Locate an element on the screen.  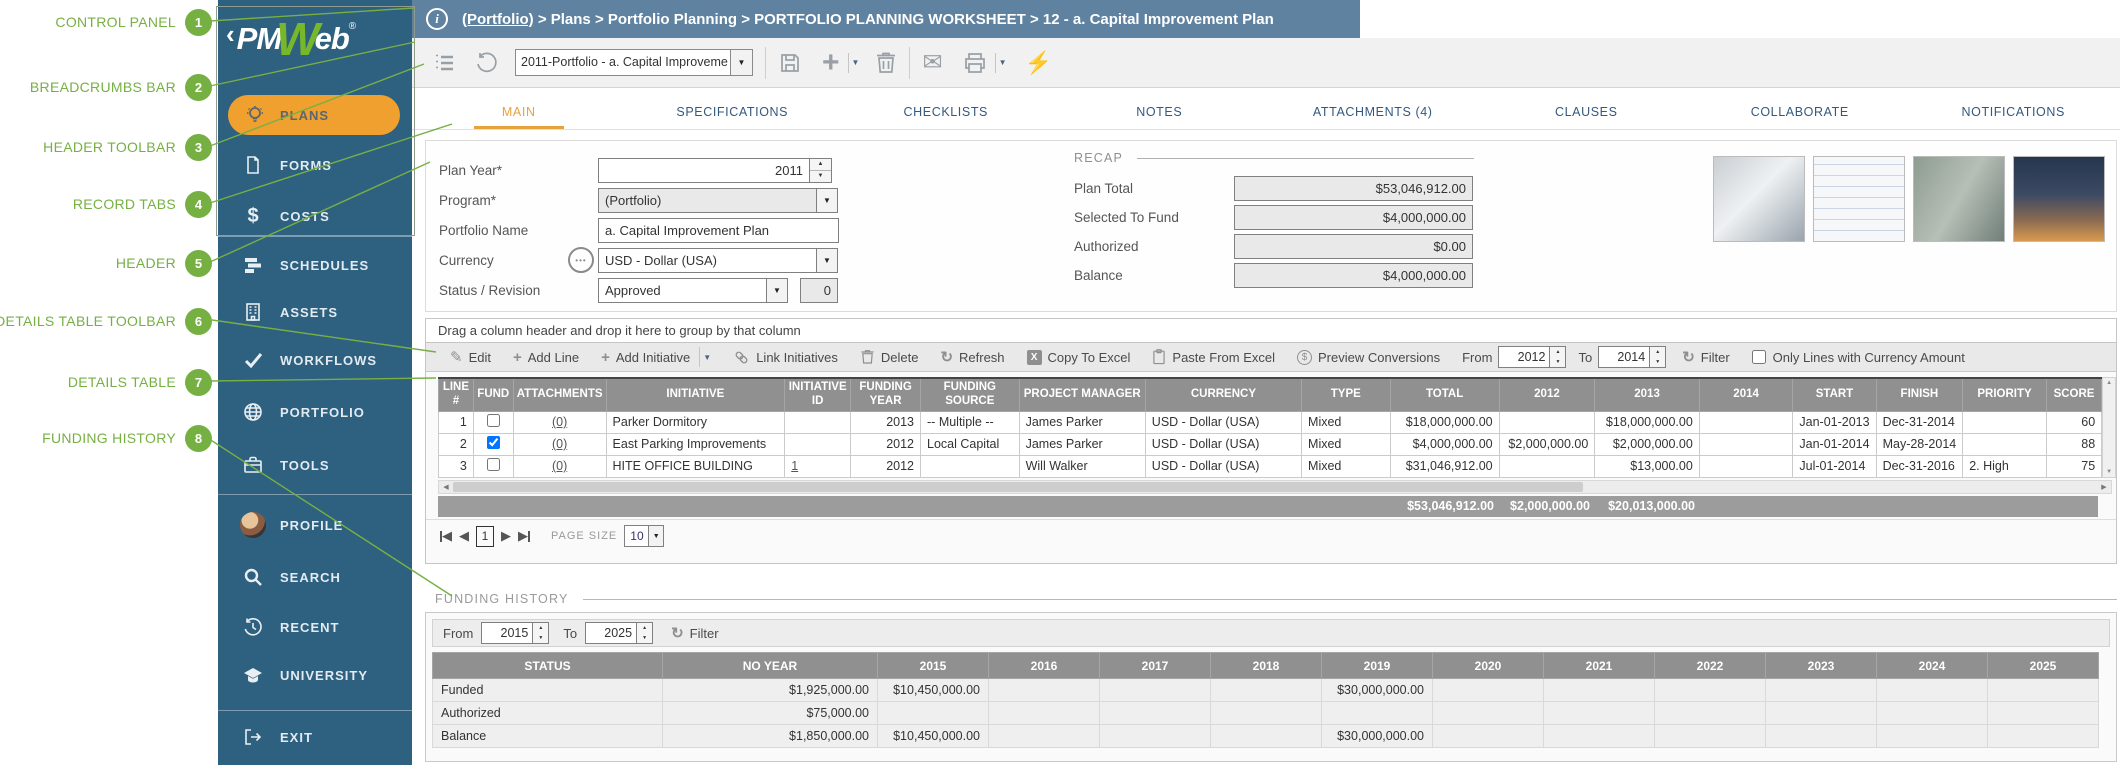
add-initiative-button: + Add Initiative is located at coordinates (645, 357).